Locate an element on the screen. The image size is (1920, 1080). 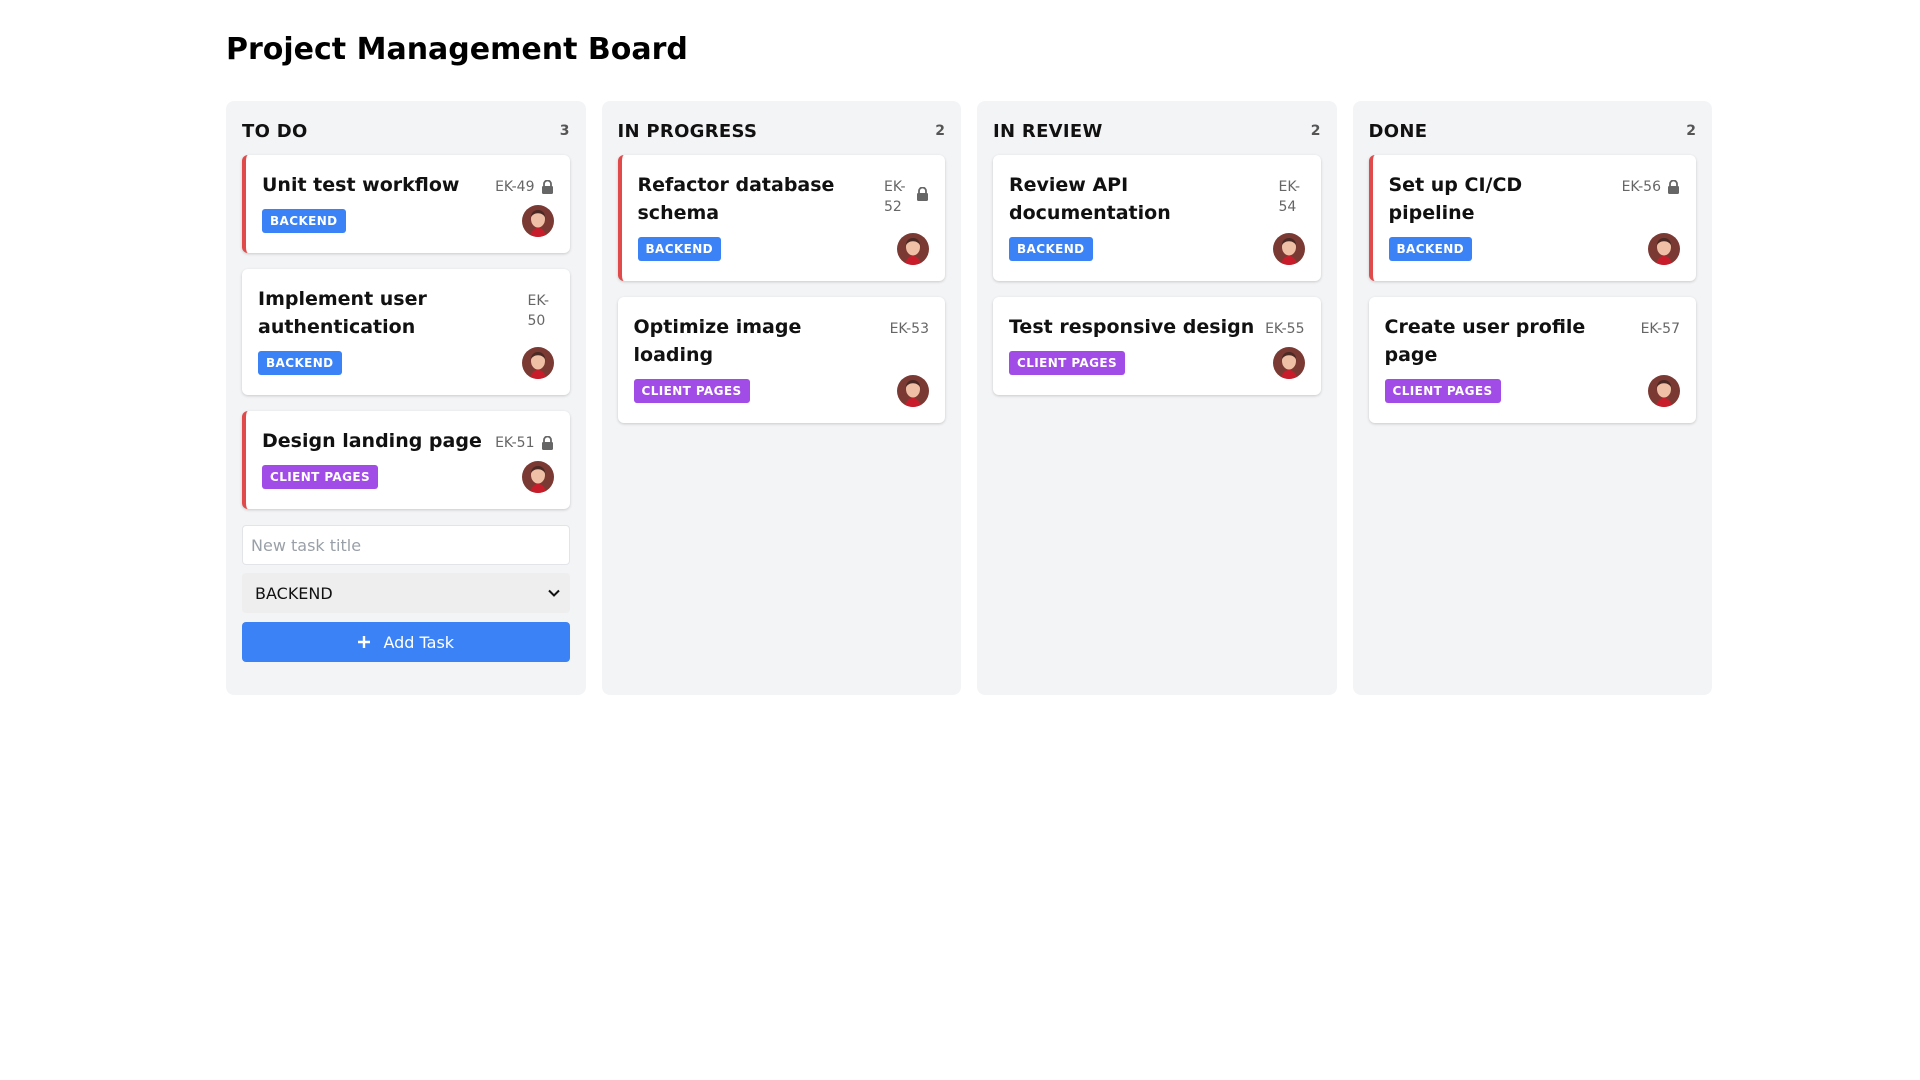
new-task-title-input is located at coordinates (406, 545).